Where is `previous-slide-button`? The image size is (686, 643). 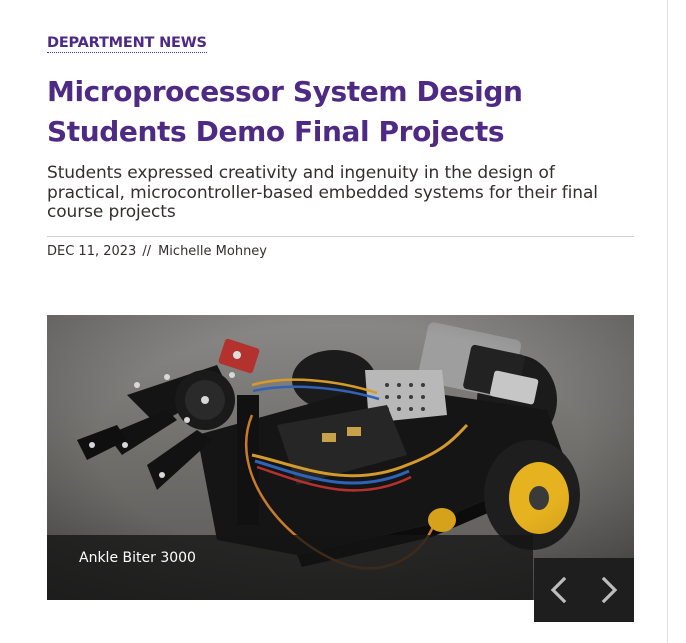
previous-slide-button is located at coordinates (559, 590).